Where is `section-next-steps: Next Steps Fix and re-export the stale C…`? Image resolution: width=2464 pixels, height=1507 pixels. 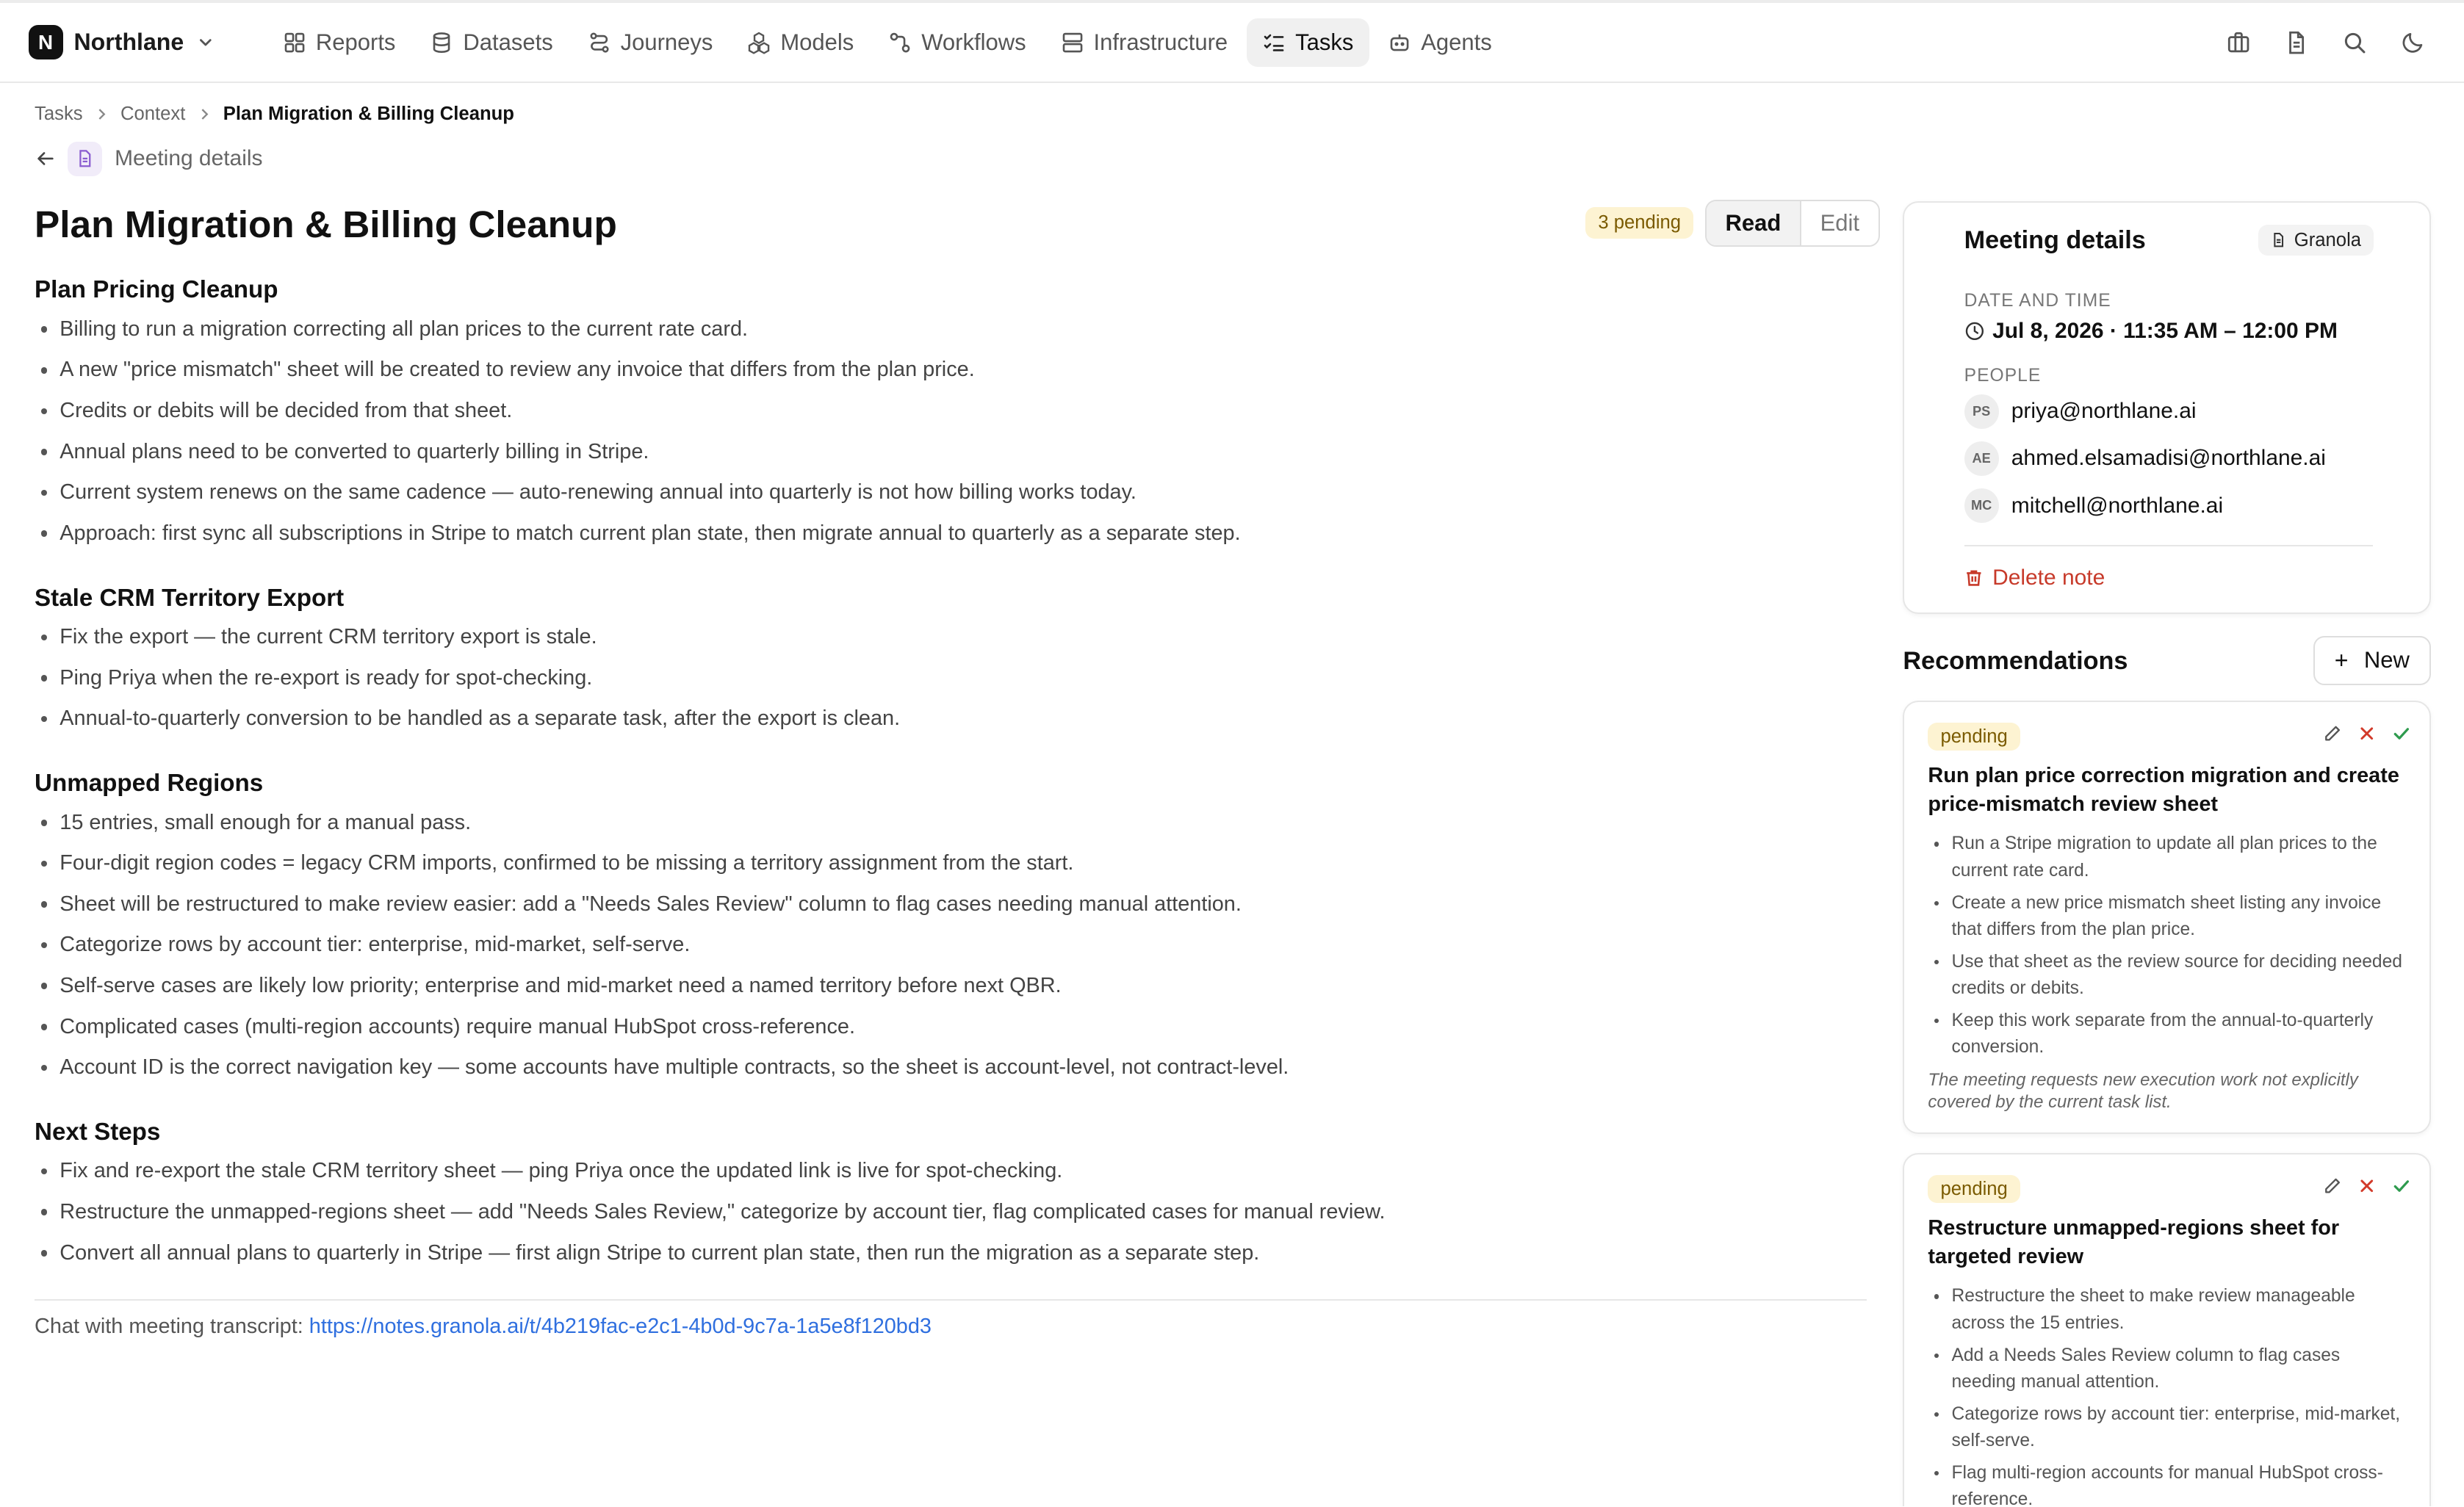 section-next-steps: Next Steps Fix and re-export the stale C… is located at coordinates (710, 1195).